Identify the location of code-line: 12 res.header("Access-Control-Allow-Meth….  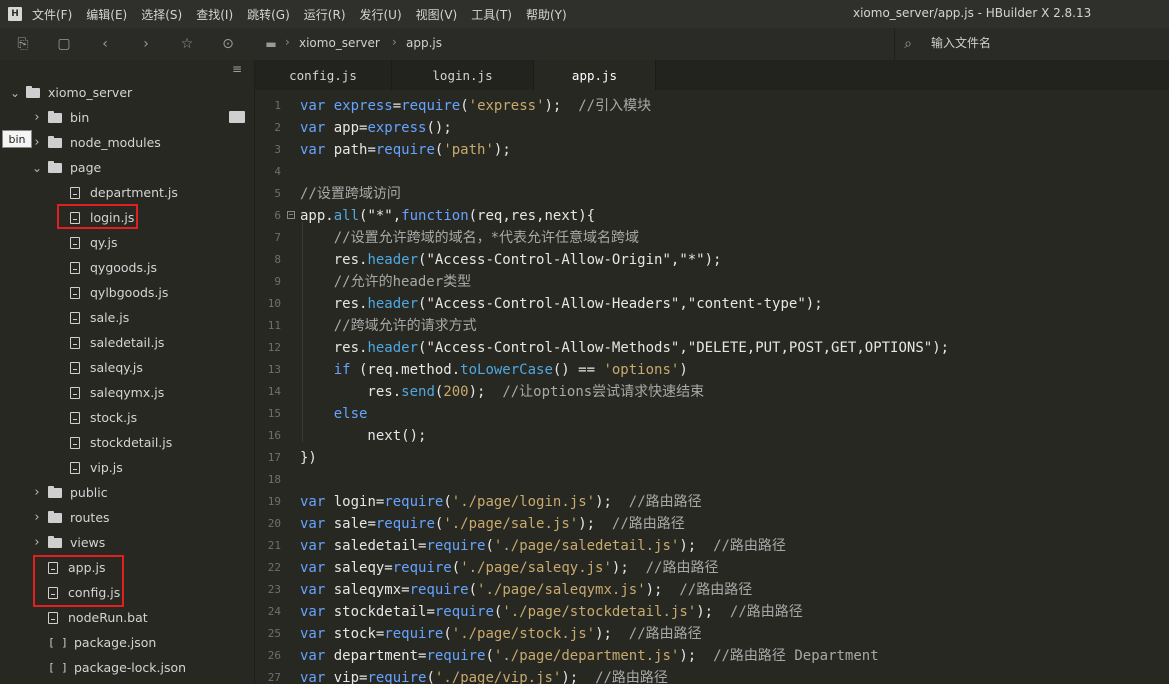
(712, 348).